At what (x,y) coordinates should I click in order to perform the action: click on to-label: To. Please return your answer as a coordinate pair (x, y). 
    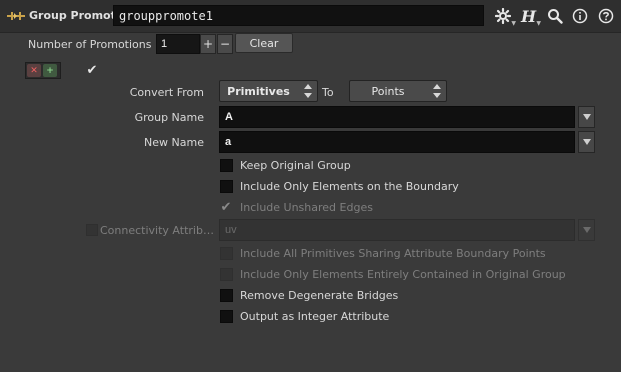
    Looking at the image, I should click on (328, 92).